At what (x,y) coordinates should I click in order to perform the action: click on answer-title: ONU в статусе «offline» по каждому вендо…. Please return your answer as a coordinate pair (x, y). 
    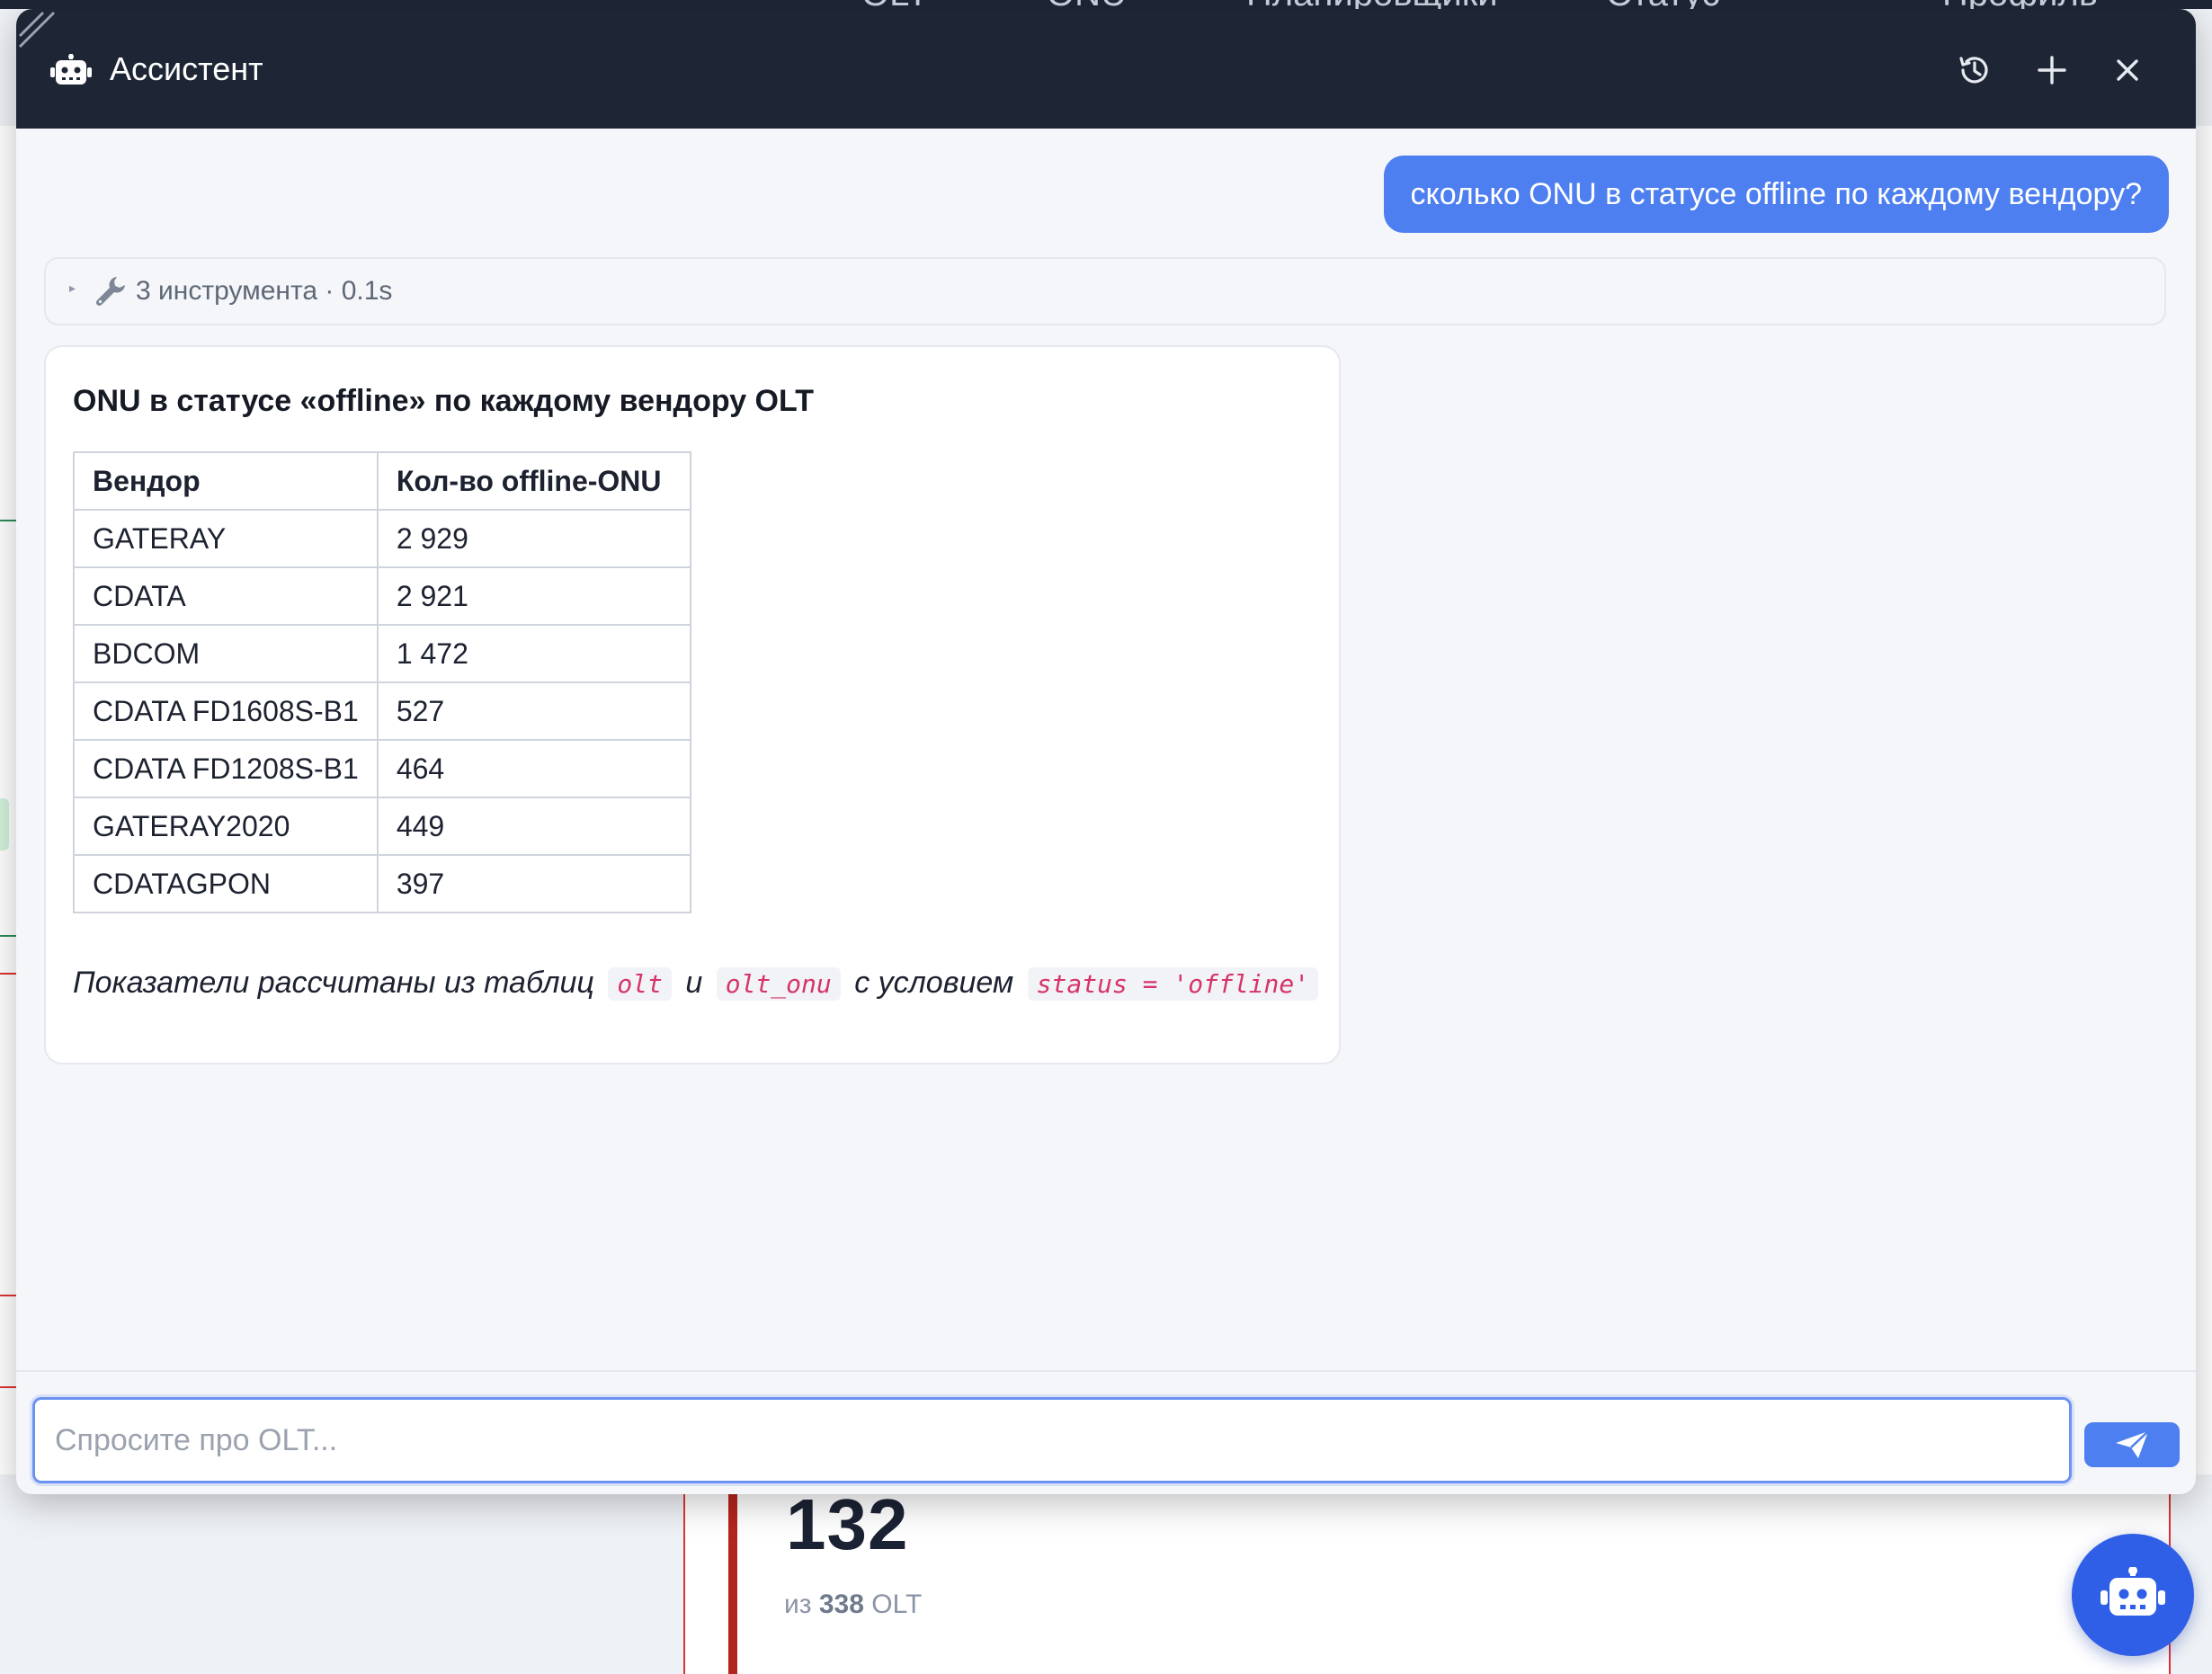
    Looking at the image, I should click on (444, 401).